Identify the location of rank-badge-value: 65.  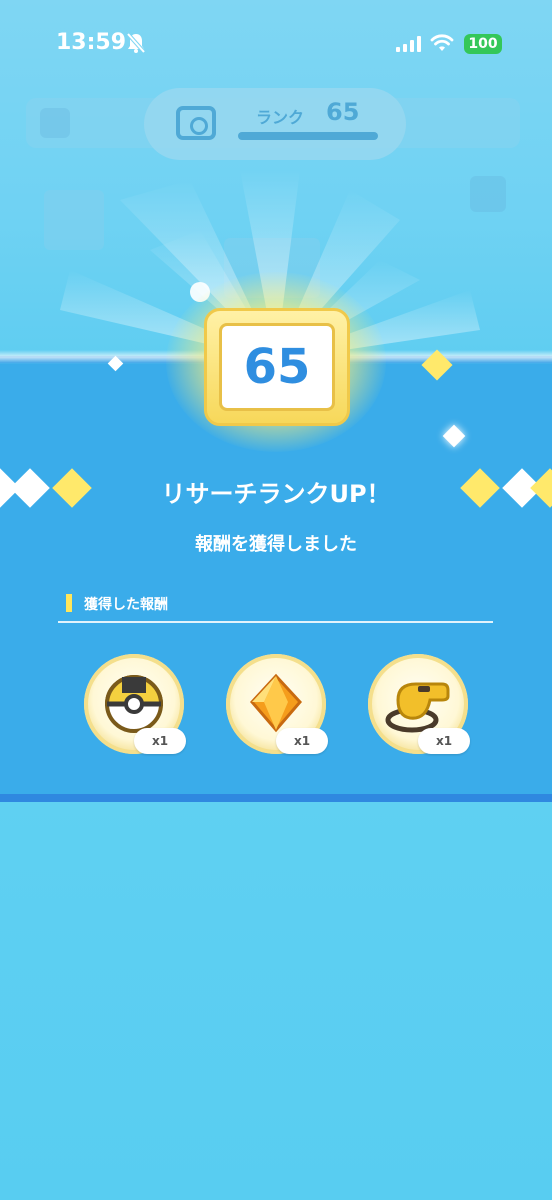
(277, 367).